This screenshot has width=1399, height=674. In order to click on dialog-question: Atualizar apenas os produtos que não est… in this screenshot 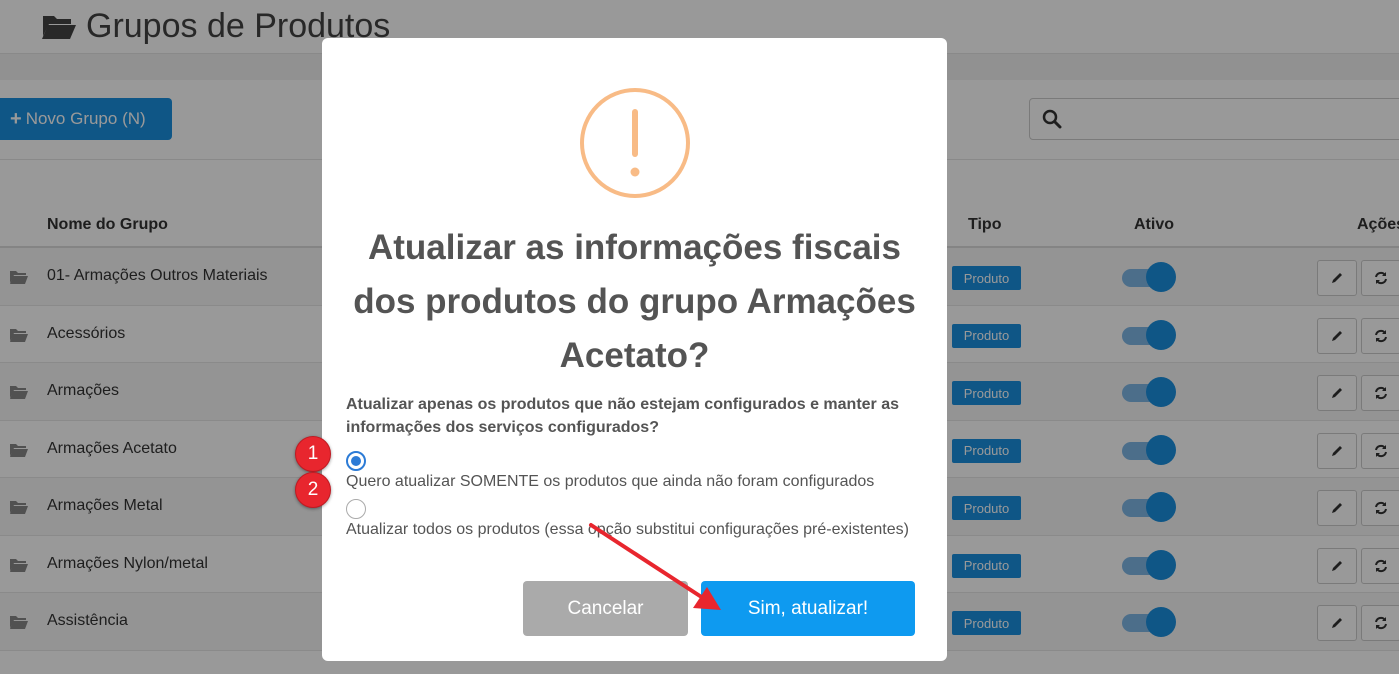, I will do `click(623, 416)`.